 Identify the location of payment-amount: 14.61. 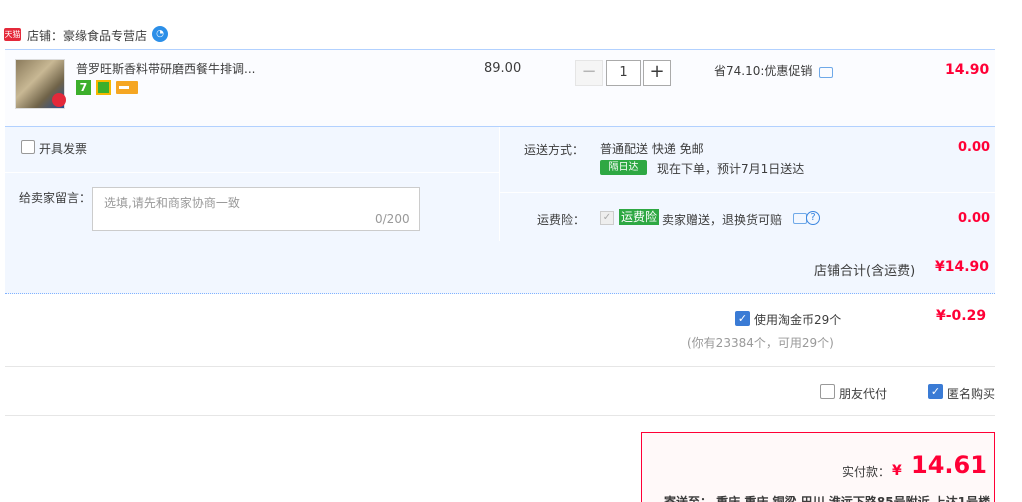
(949, 465).